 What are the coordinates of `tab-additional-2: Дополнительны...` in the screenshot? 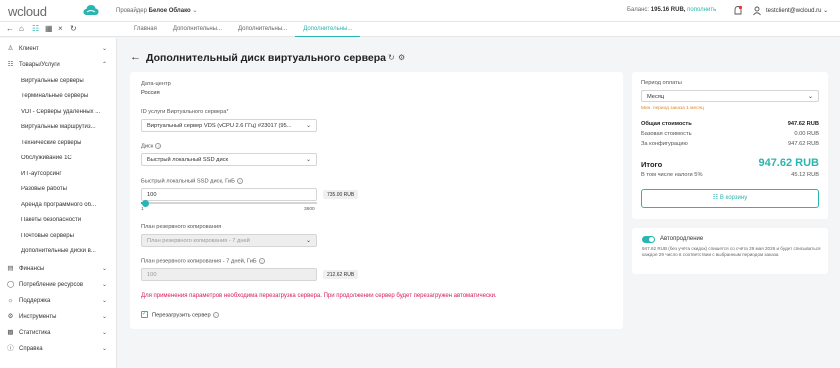 It's located at (262, 29).